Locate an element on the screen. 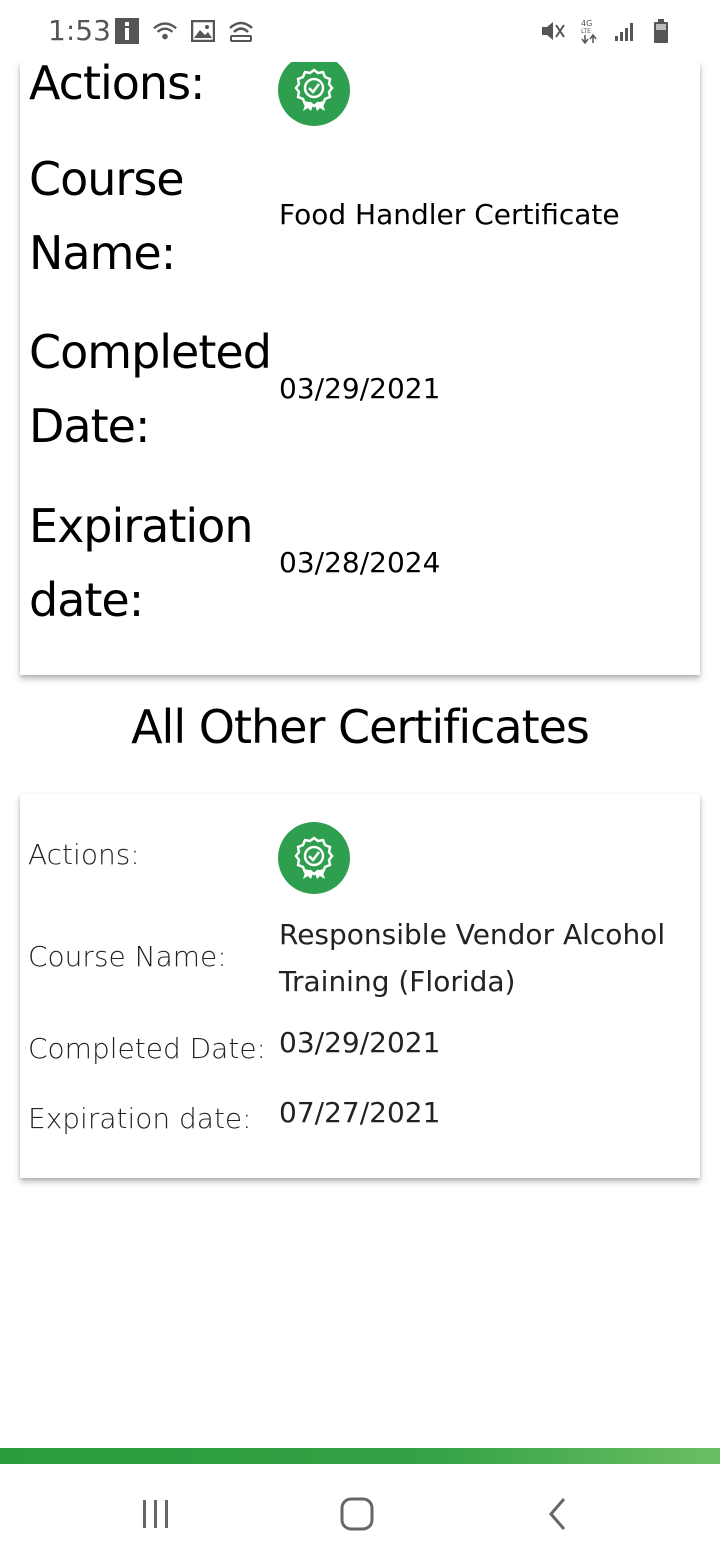 The width and height of the screenshot is (720, 1560). section-title: All Other Certificates is located at coordinates (360, 727).